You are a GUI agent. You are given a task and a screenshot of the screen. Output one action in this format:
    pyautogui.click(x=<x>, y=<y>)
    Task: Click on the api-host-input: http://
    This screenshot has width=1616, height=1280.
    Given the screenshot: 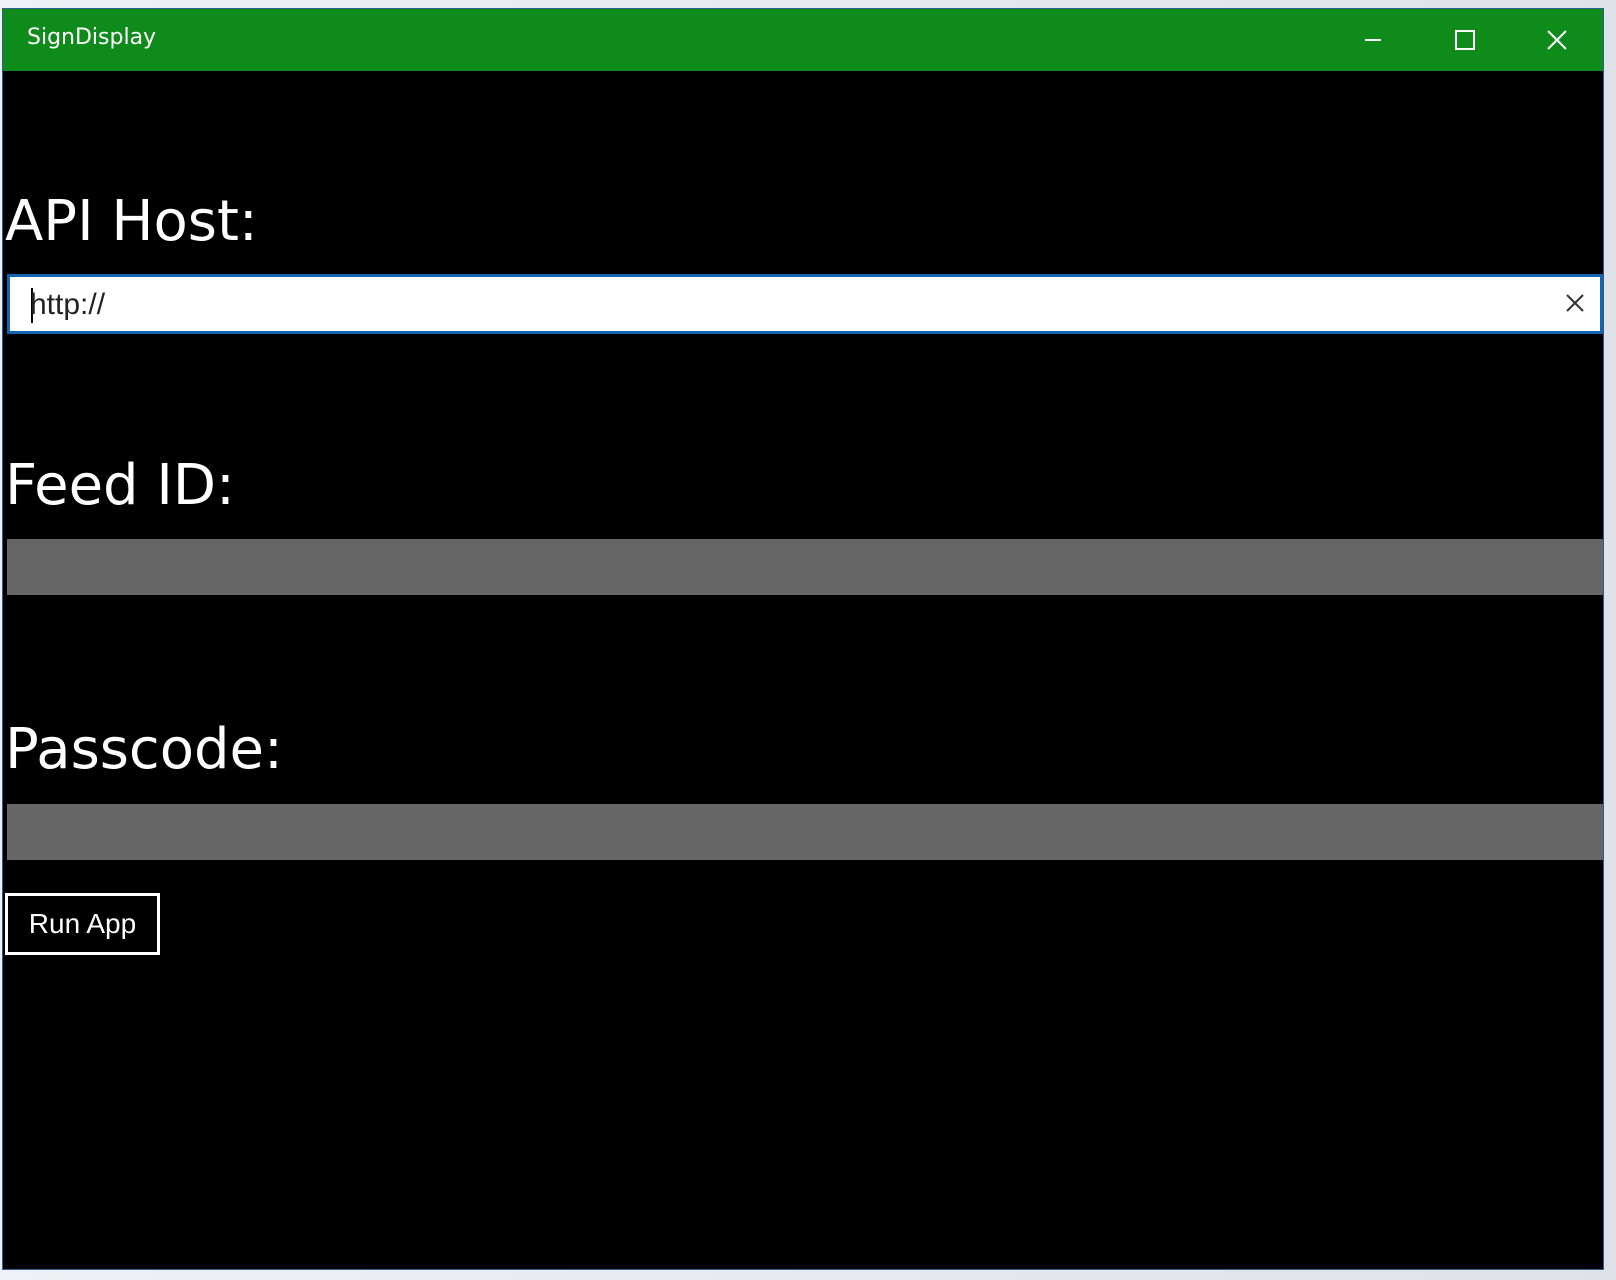 What is the action you would take?
    pyautogui.click(x=805, y=304)
    